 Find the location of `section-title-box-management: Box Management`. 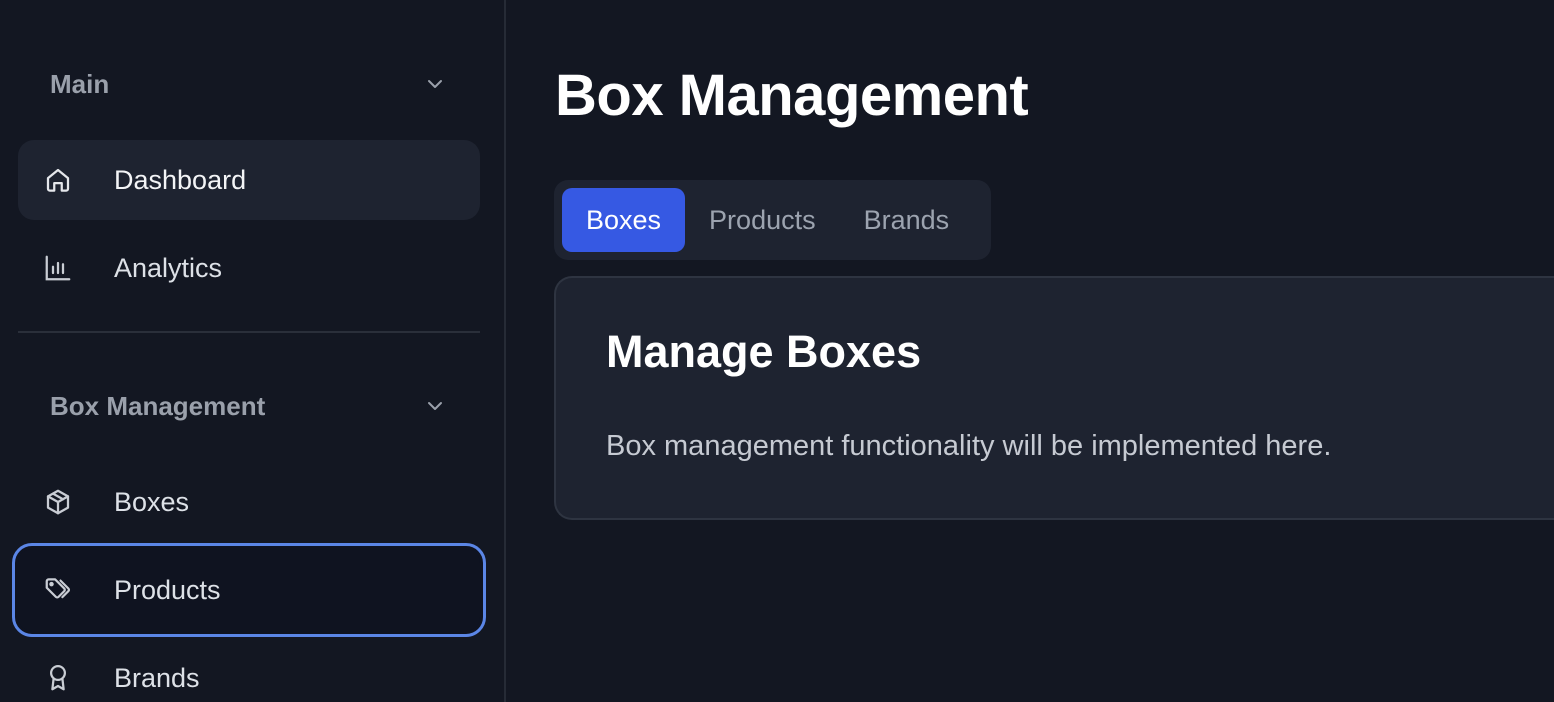

section-title-box-management: Box Management is located at coordinates (158, 405).